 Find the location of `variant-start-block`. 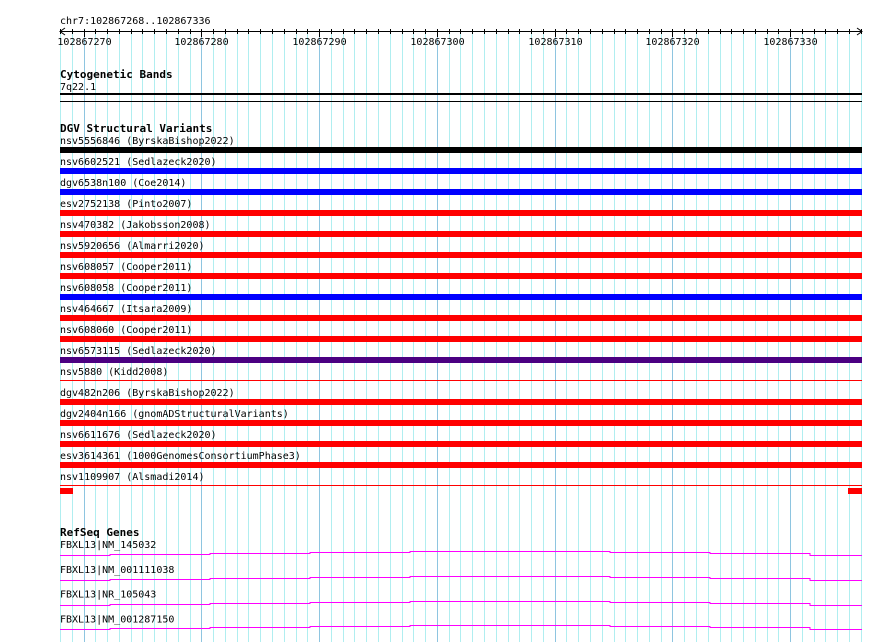

variant-start-block is located at coordinates (66, 491).